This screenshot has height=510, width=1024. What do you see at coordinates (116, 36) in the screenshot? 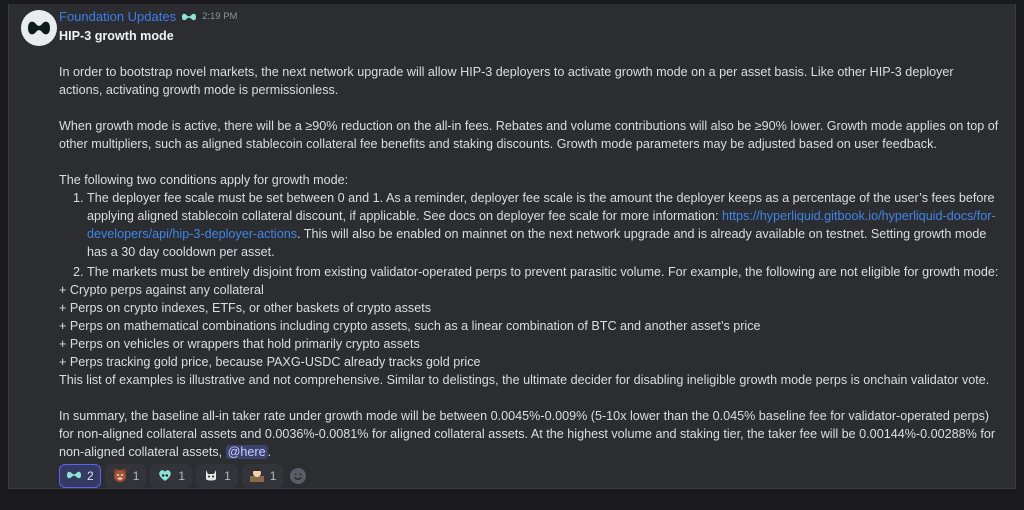
I see `message-title: HIP-3 growth mode` at bounding box center [116, 36].